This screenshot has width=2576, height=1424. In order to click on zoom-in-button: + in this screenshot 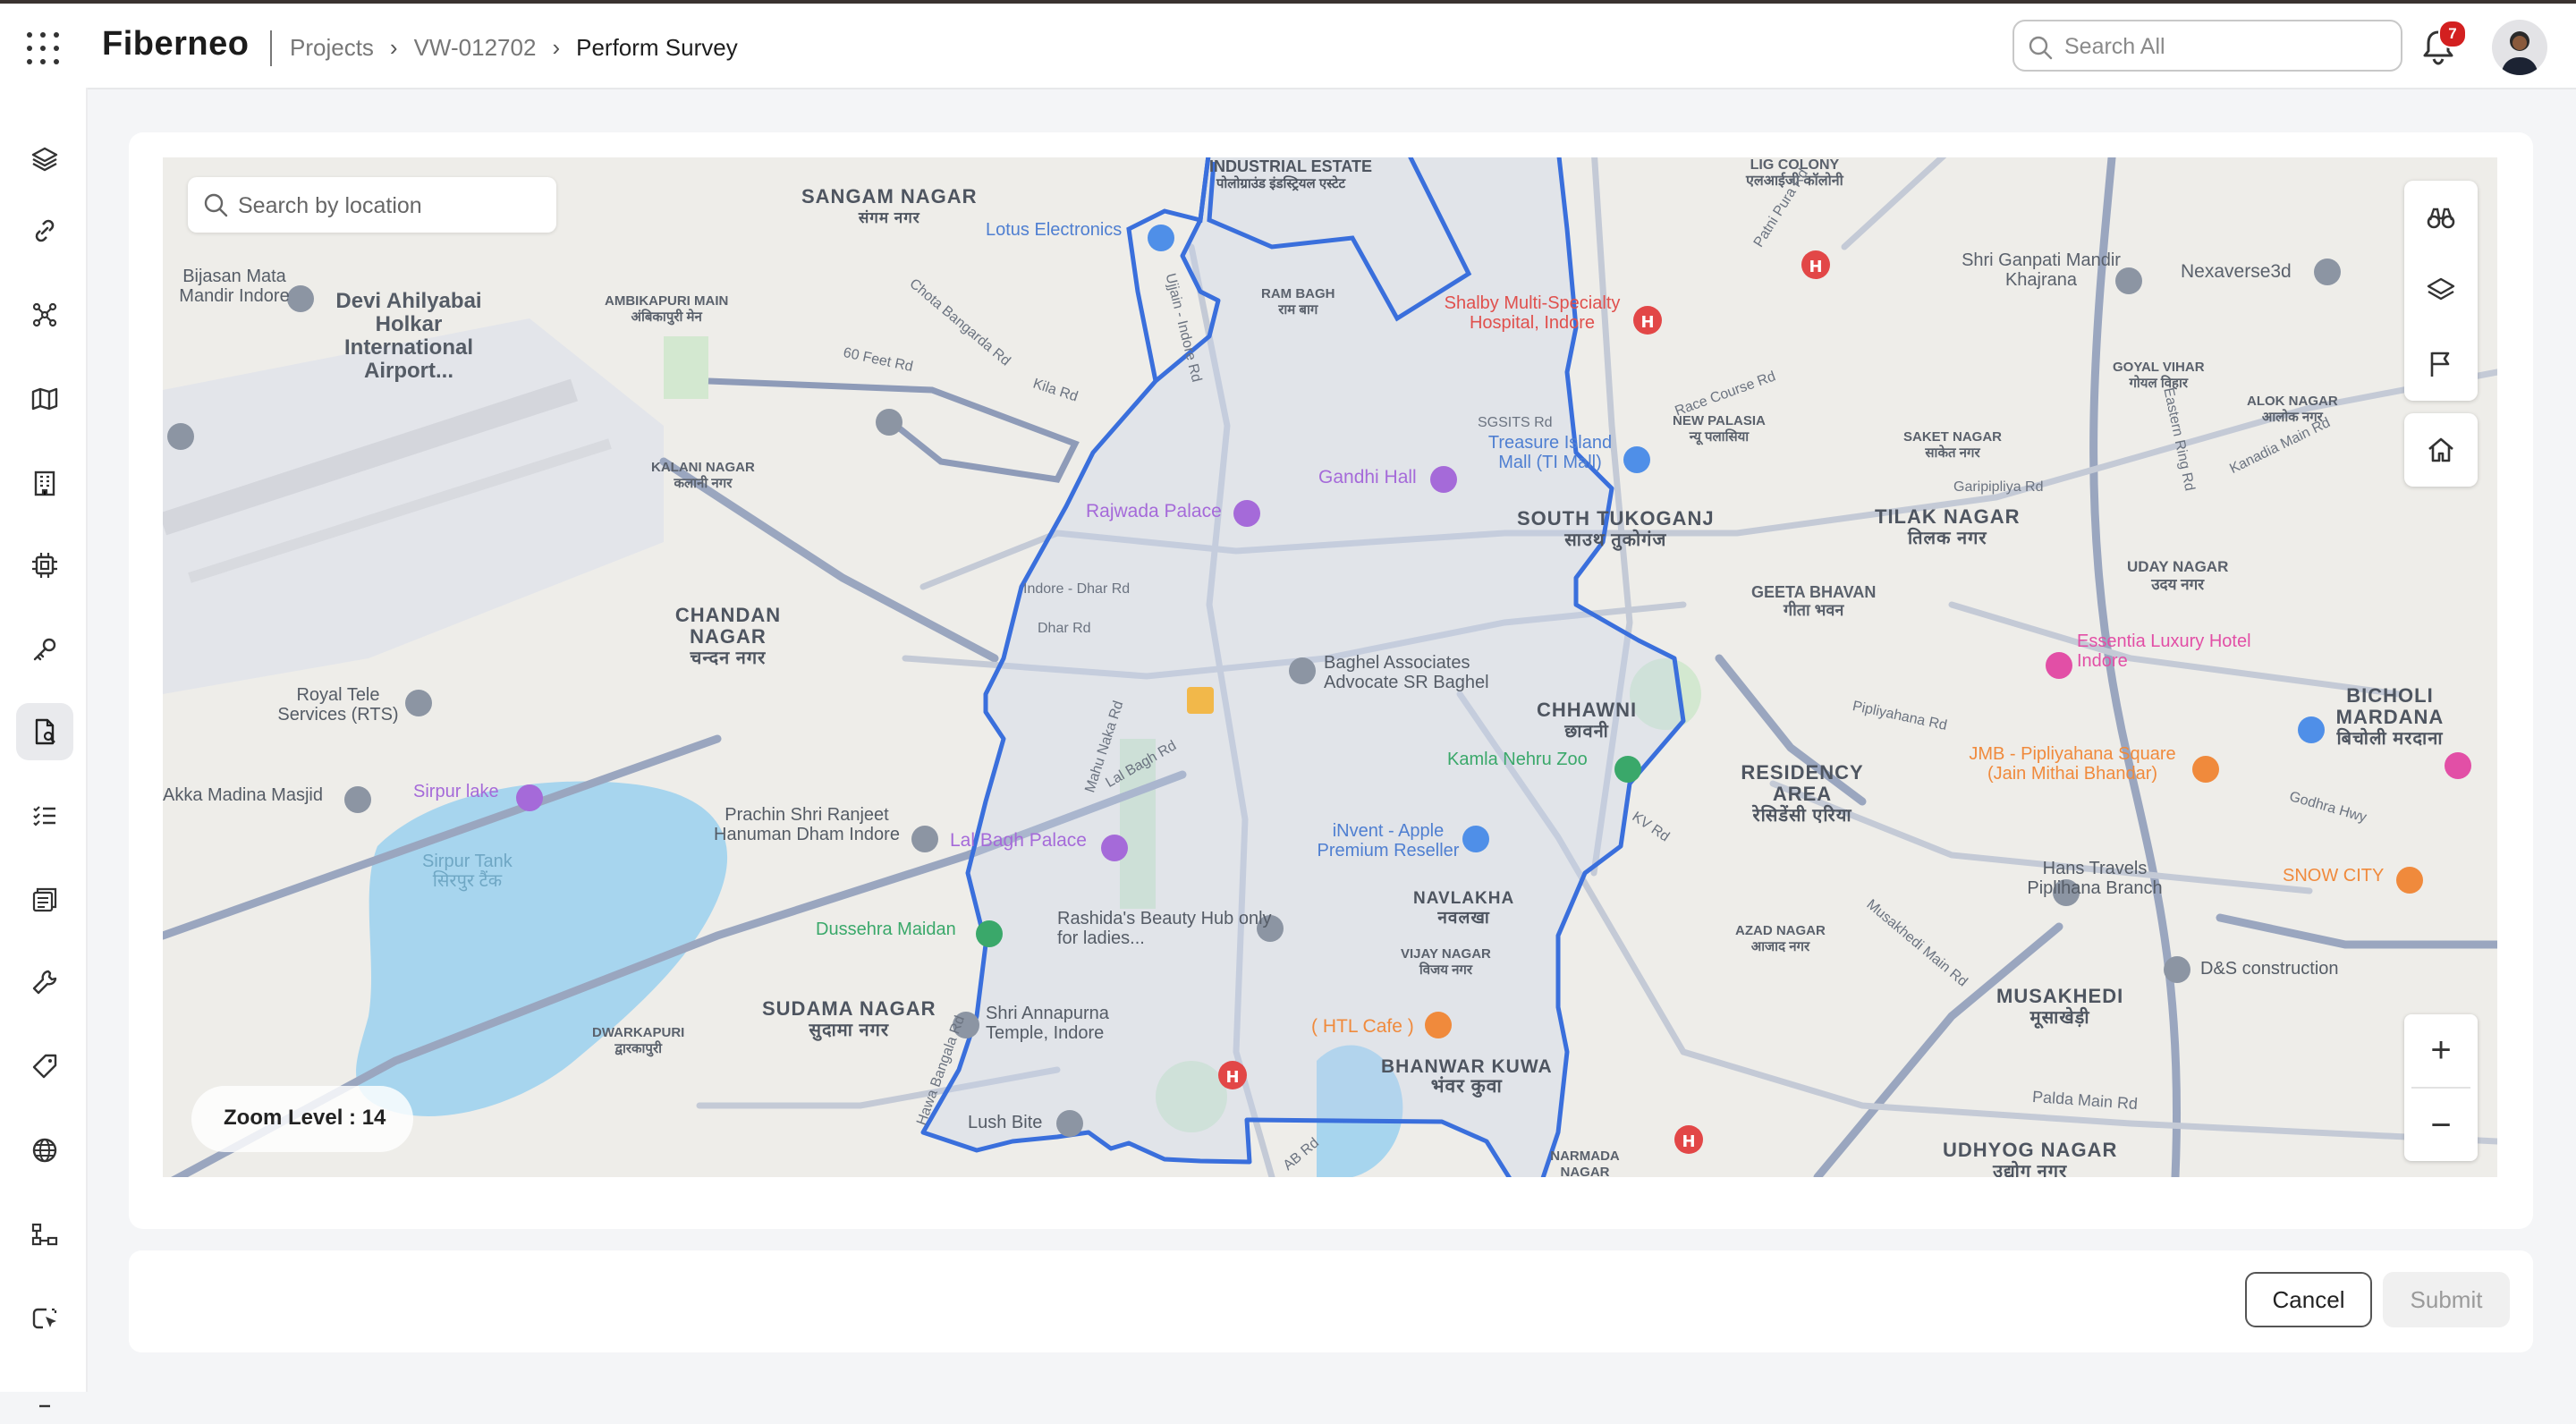, I will do `click(2441, 1050)`.